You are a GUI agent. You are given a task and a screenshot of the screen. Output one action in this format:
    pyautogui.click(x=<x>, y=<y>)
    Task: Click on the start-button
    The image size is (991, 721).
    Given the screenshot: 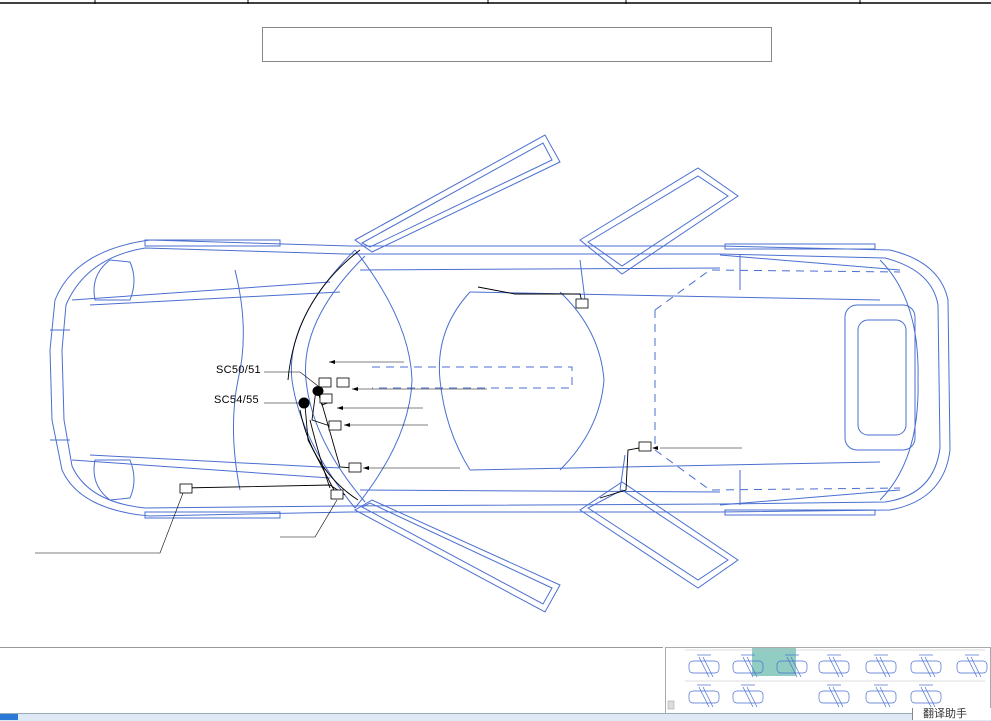 What is the action you would take?
    pyautogui.click(x=9, y=717)
    